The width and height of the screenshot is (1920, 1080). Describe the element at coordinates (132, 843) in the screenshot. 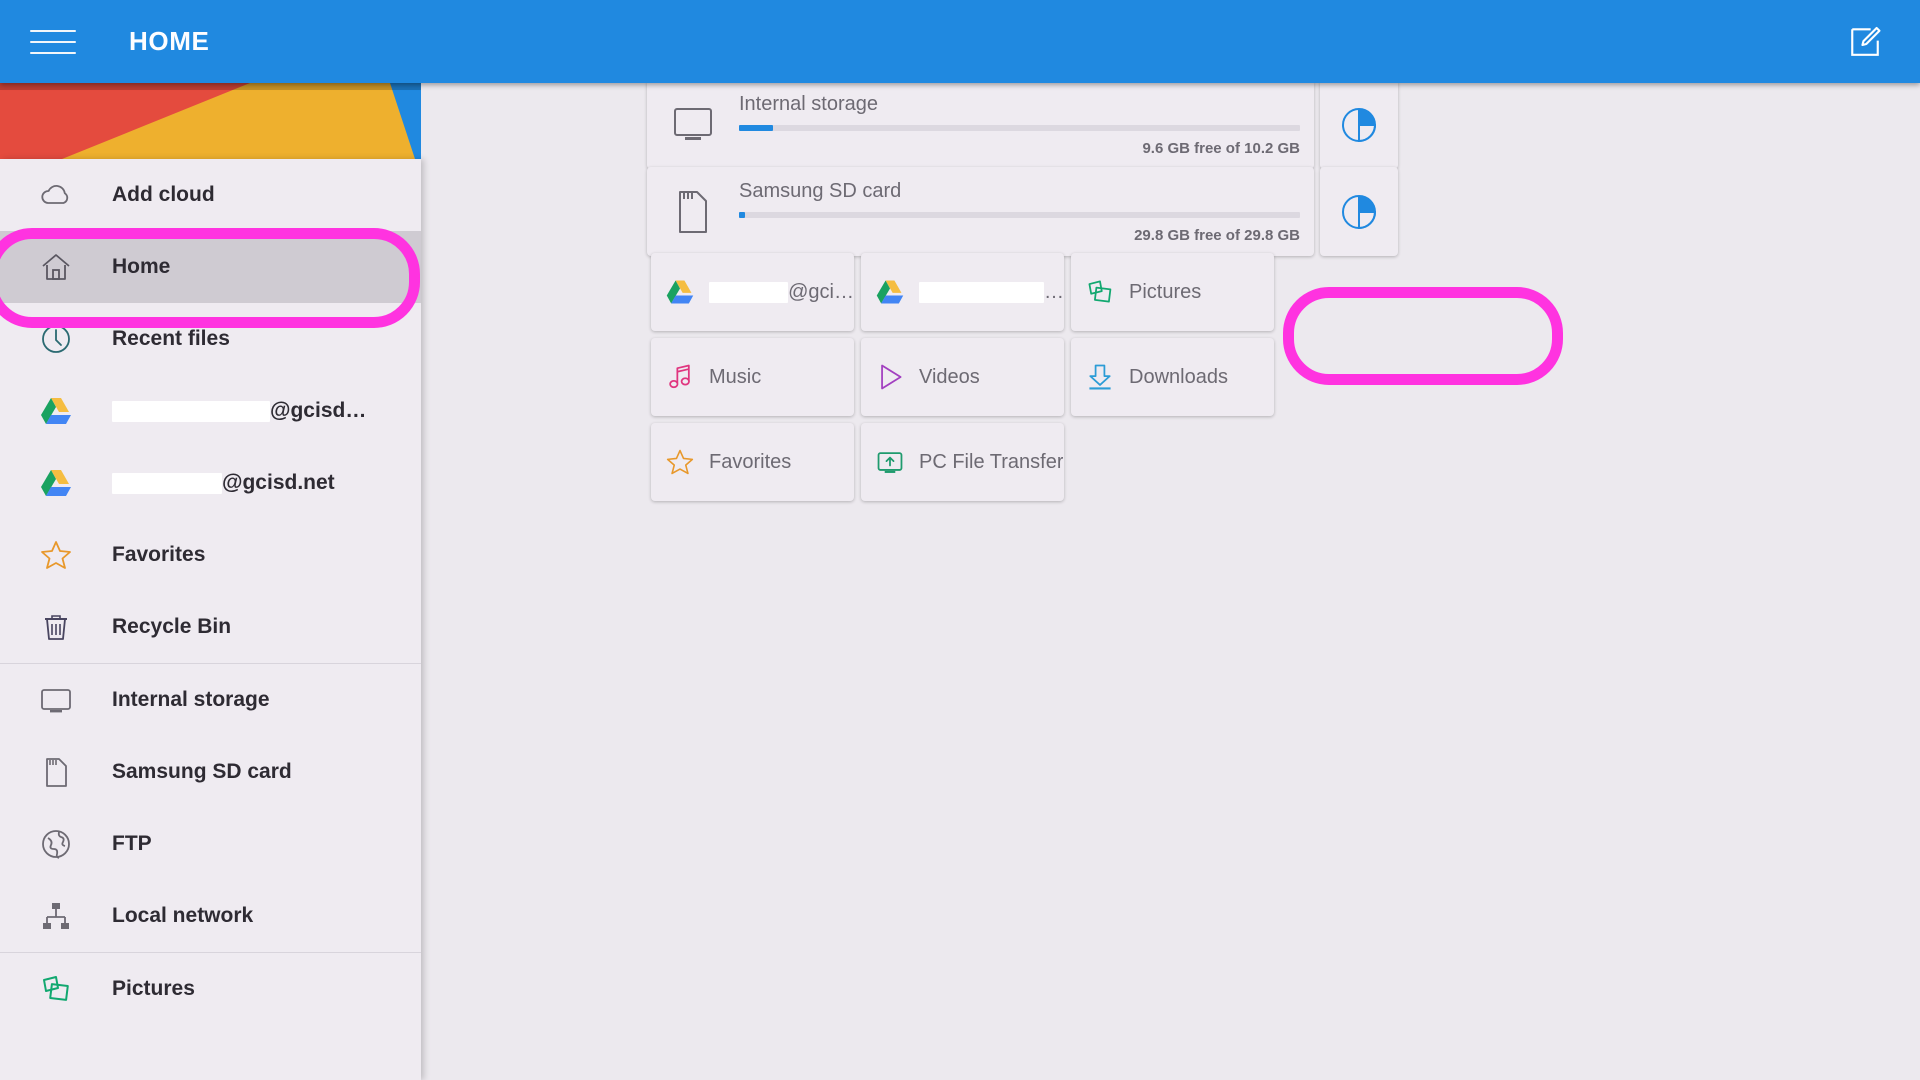

I see `sidebar-item-label: FTP` at that location.